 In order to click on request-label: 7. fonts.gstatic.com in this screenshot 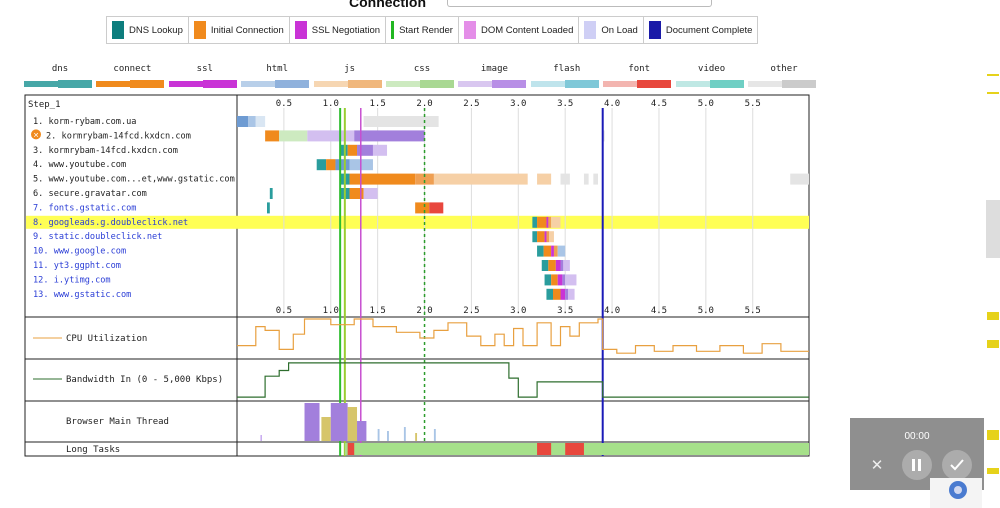, I will do `click(84, 208)`.